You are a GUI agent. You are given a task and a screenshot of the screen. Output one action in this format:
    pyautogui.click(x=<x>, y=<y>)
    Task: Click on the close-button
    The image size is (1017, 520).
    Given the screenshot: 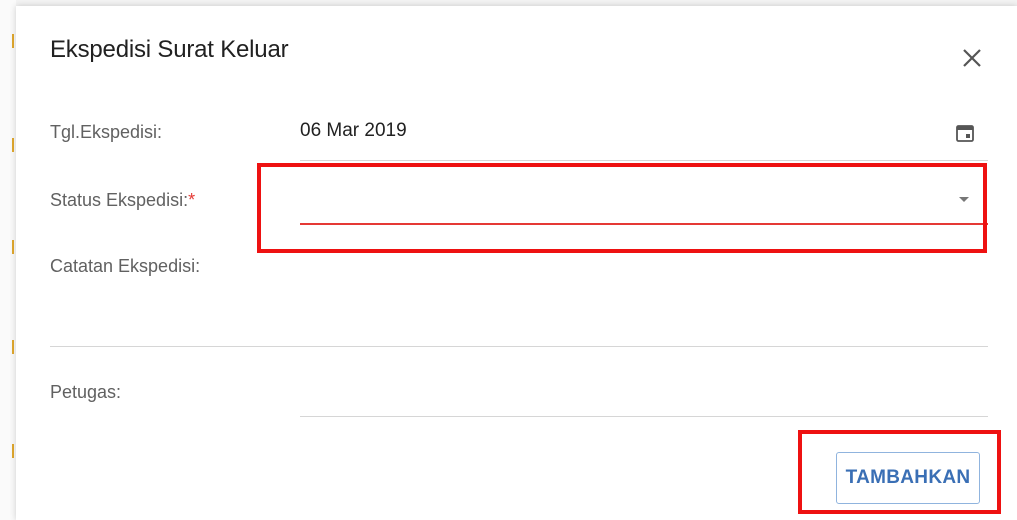 What is the action you would take?
    pyautogui.click(x=972, y=58)
    